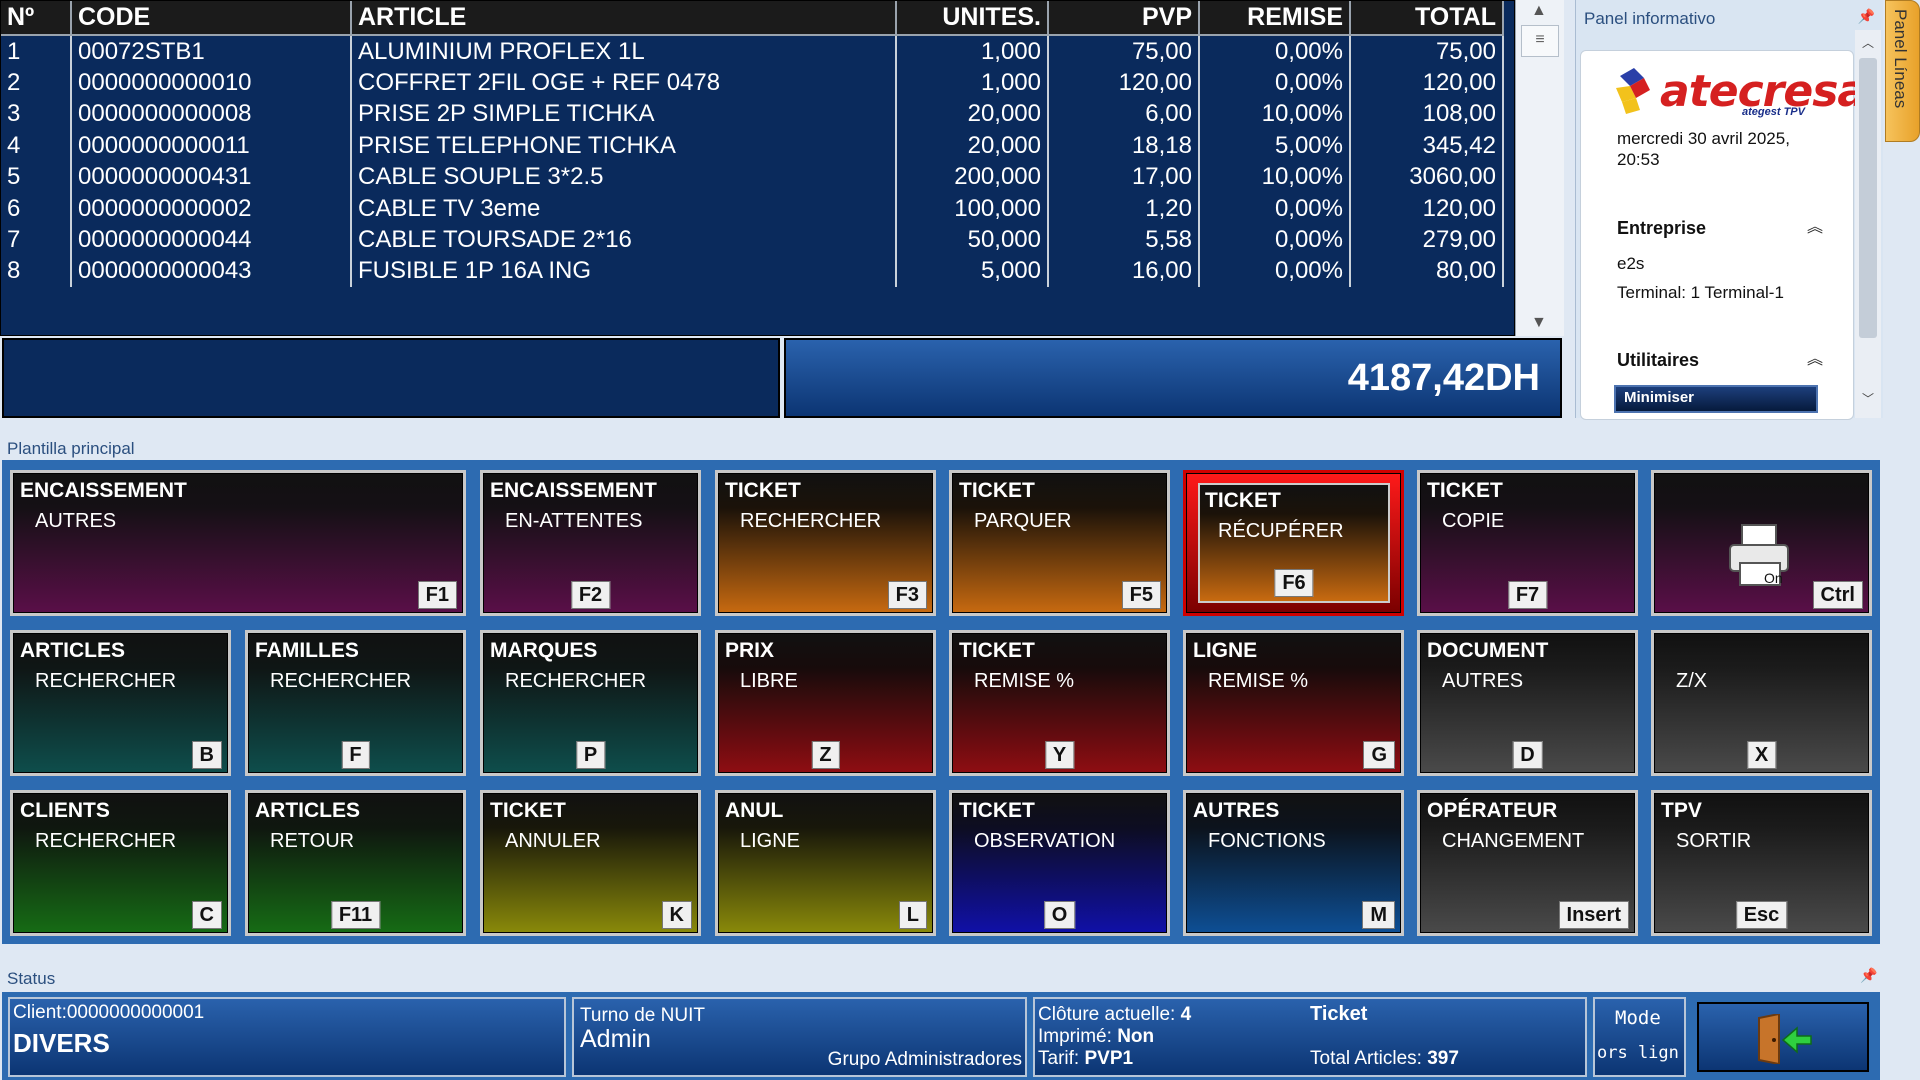 Image resolution: width=1920 pixels, height=1080 pixels. I want to click on panel-lineas-tab: Panel Líneas, so click(1902, 71).